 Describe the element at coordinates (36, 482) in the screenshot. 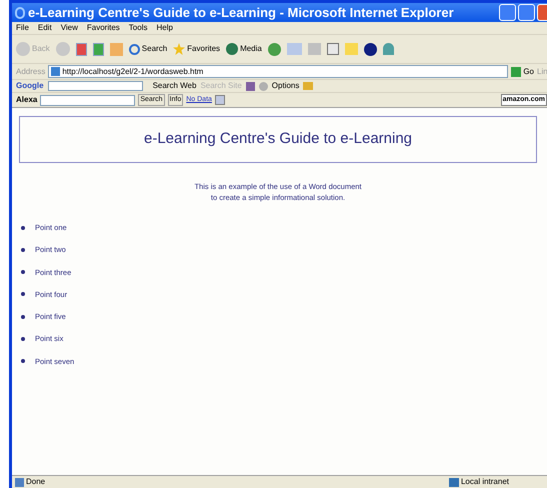

I see `status-text: Done` at that location.